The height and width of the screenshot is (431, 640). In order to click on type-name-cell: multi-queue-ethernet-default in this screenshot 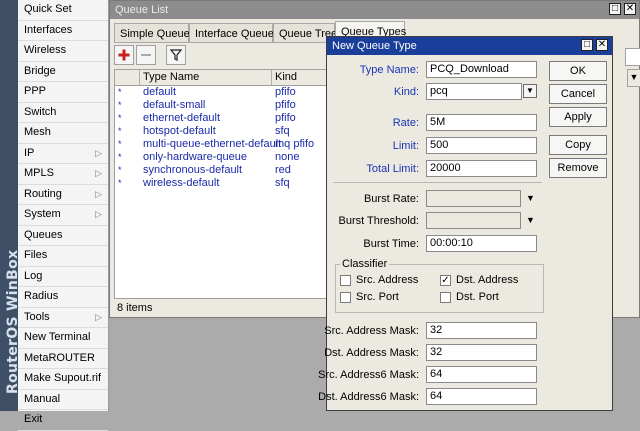, I will do `click(212, 144)`.